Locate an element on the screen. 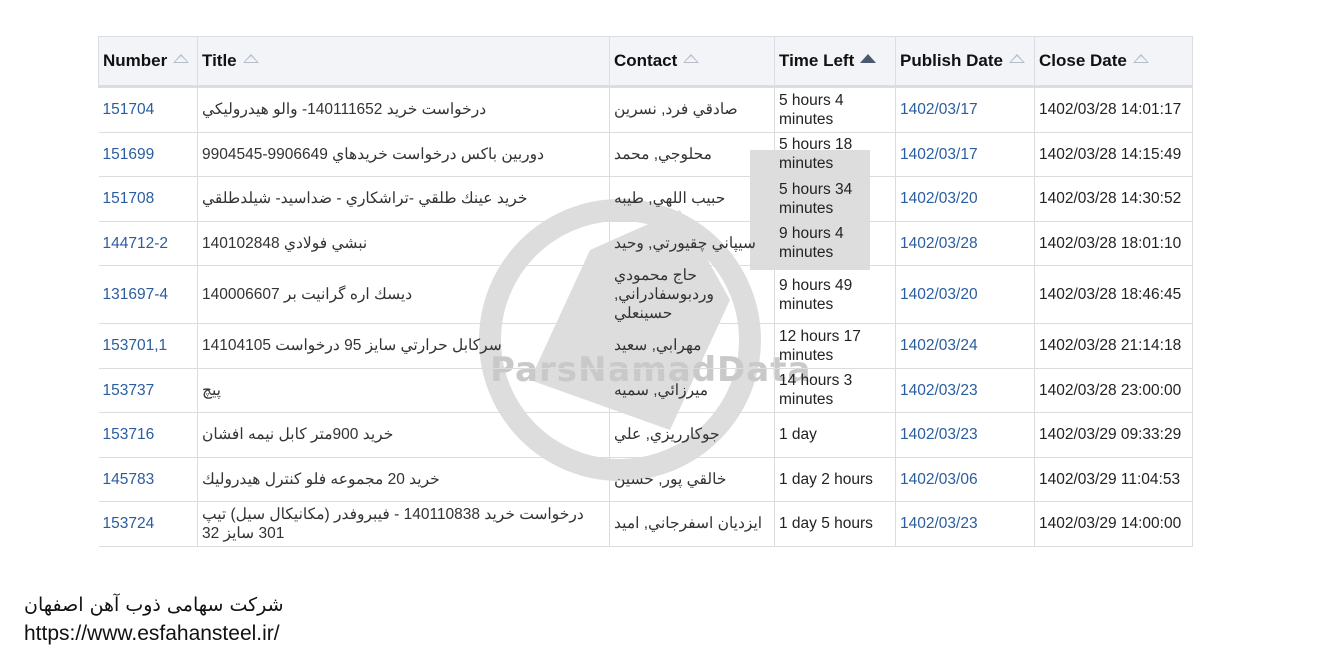  row-number-link-text: 151704 is located at coordinates (129, 109).